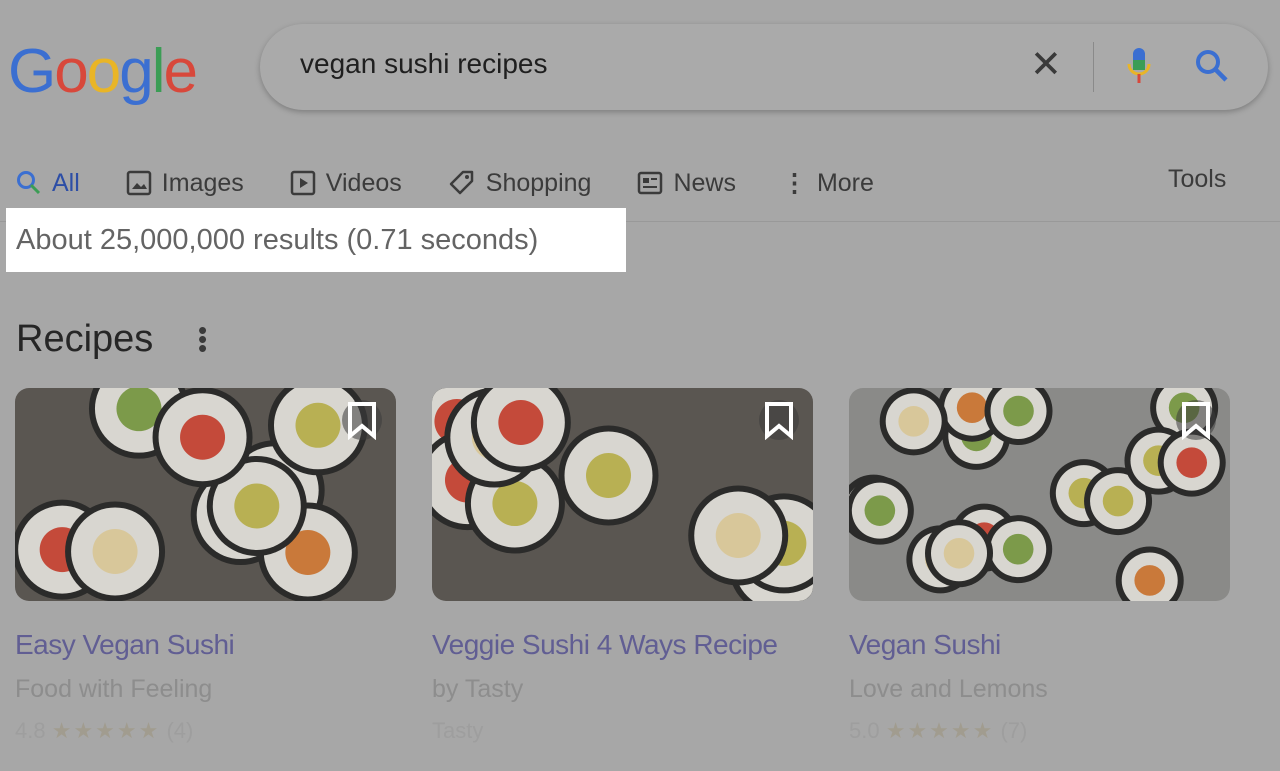 Image resolution: width=1280 pixels, height=771 pixels. What do you see at coordinates (139, 183) in the screenshot?
I see `image-icon` at bounding box center [139, 183].